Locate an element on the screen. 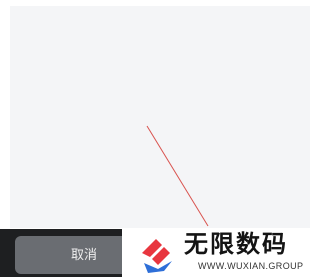  watermark-title: 无限数码 is located at coordinates (236, 244).